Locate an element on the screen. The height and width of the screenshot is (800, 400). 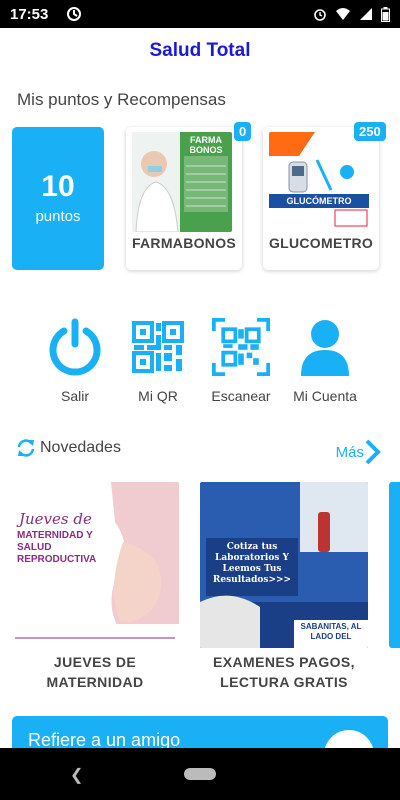
points-card: 10 puntos is located at coordinates (58, 198).